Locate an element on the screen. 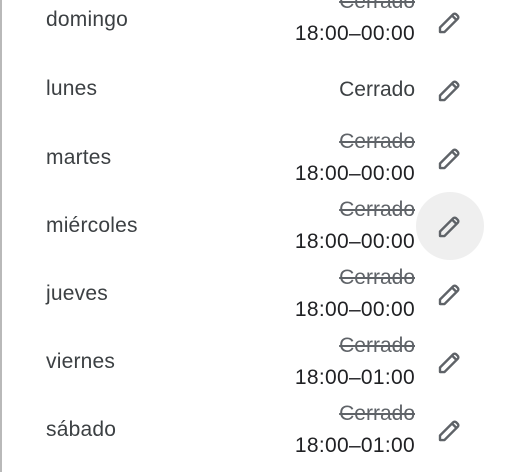  hours-value: Cerrado is located at coordinates (377, 89).